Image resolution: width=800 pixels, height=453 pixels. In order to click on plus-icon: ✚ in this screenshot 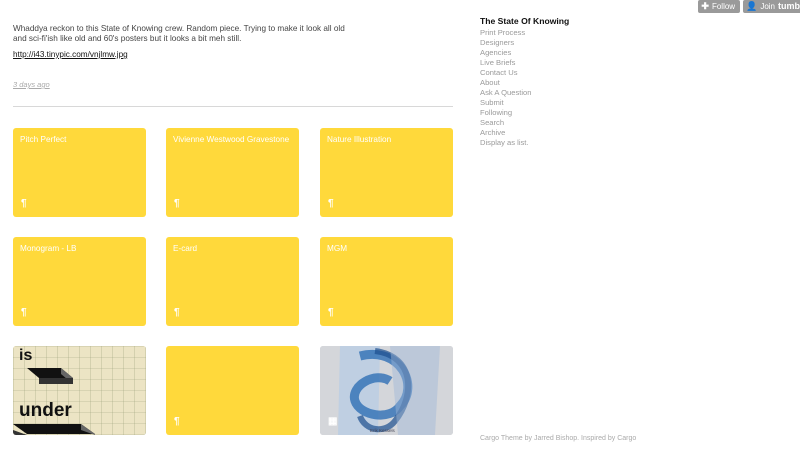, I will do `click(705, 6)`.